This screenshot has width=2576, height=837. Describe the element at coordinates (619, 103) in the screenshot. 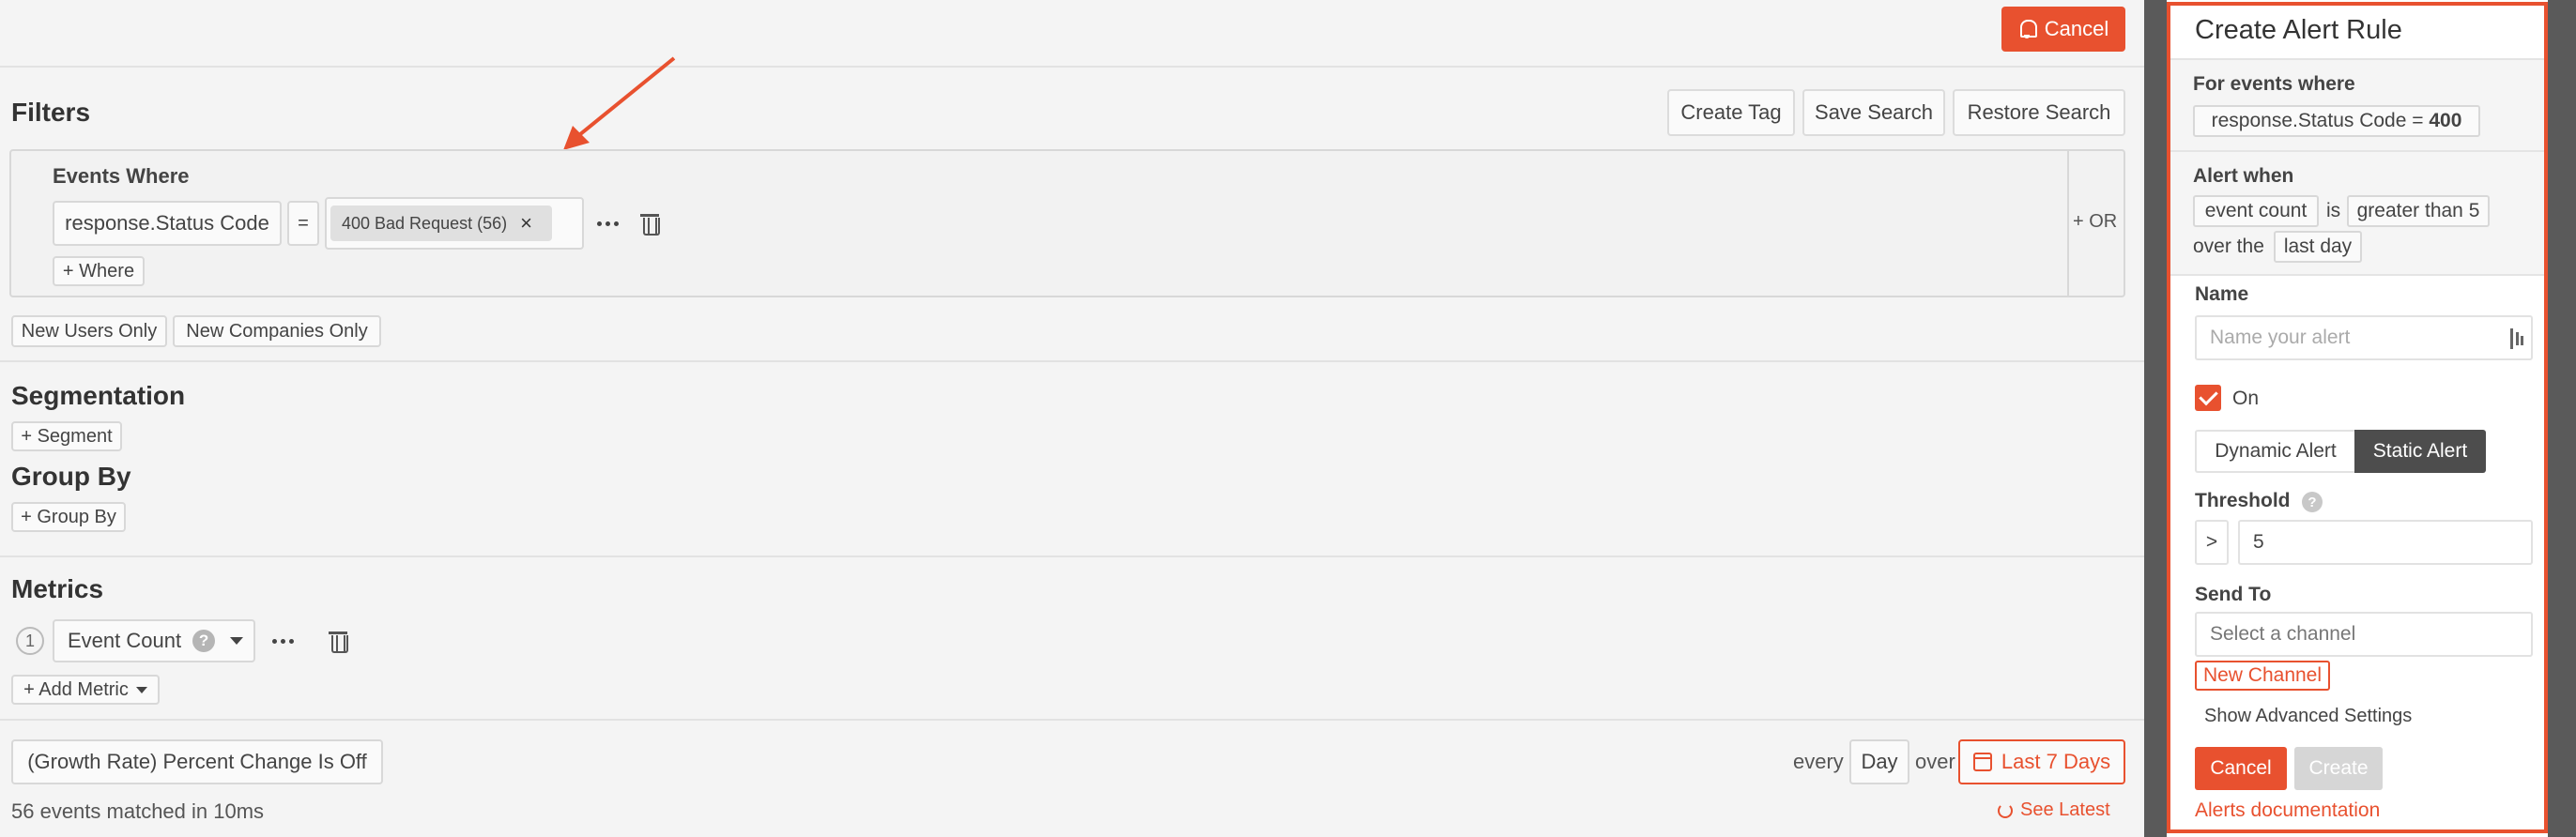

I see `annotation-arrow-icon` at that location.